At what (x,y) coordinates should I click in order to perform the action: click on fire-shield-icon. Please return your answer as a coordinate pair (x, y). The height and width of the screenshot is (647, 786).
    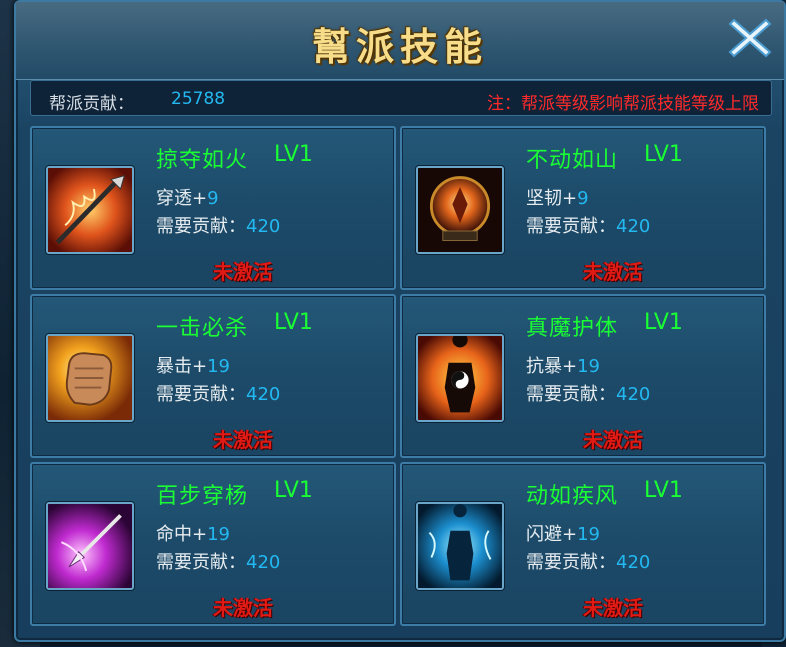
    Looking at the image, I should click on (460, 210).